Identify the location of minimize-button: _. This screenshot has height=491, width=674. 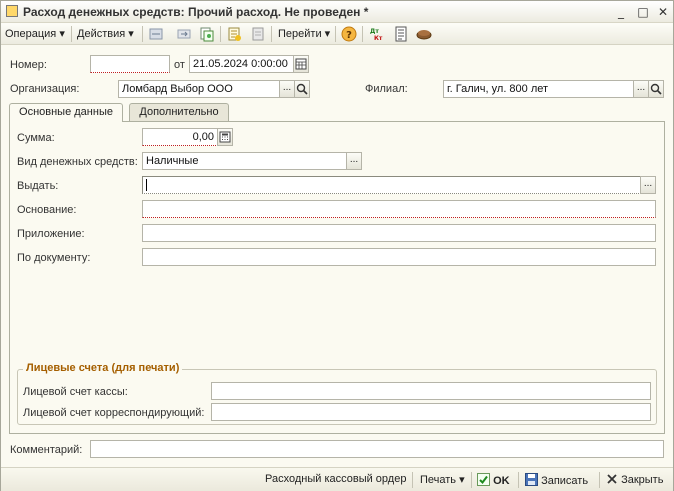
(621, 12).